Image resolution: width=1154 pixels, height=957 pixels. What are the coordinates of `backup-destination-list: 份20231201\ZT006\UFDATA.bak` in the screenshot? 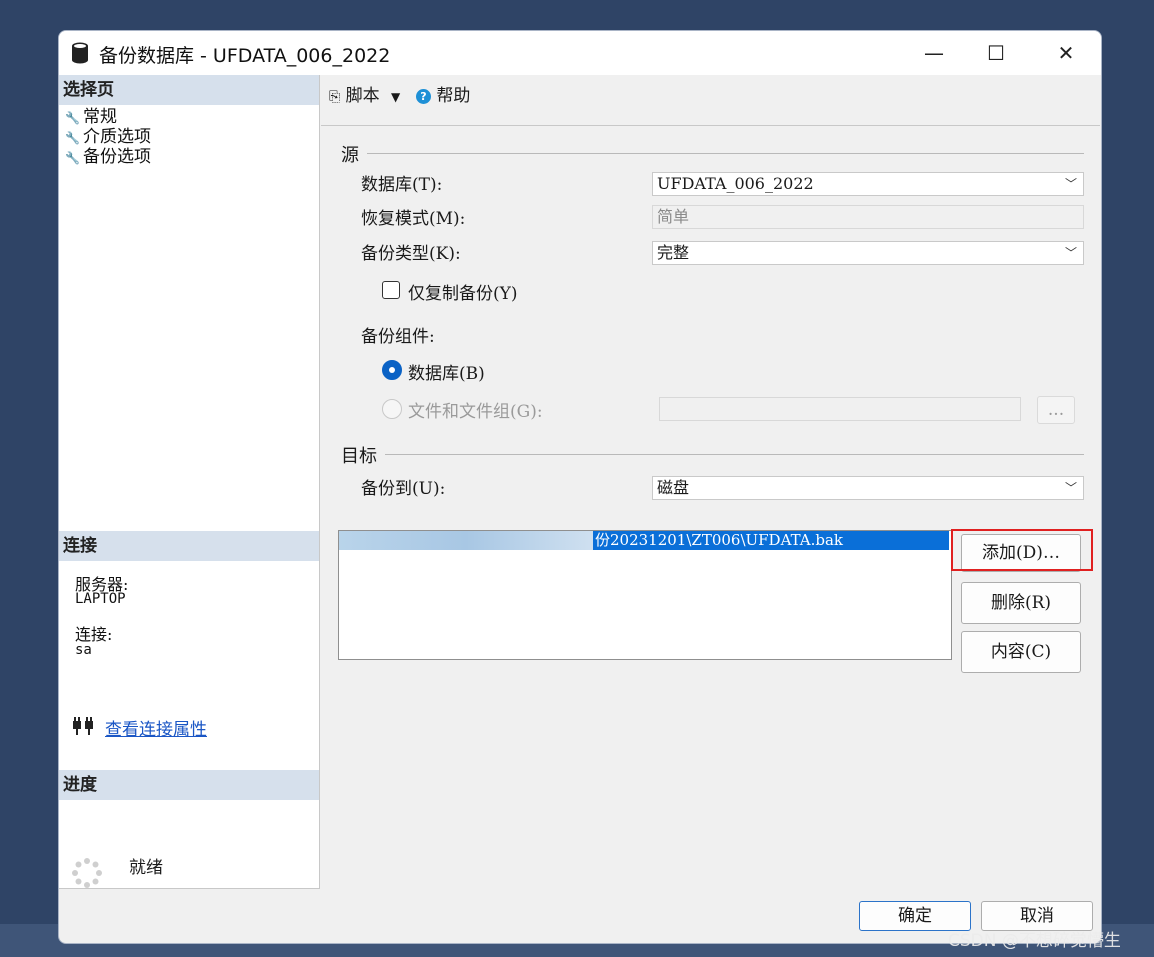 It's located at (645, 595).